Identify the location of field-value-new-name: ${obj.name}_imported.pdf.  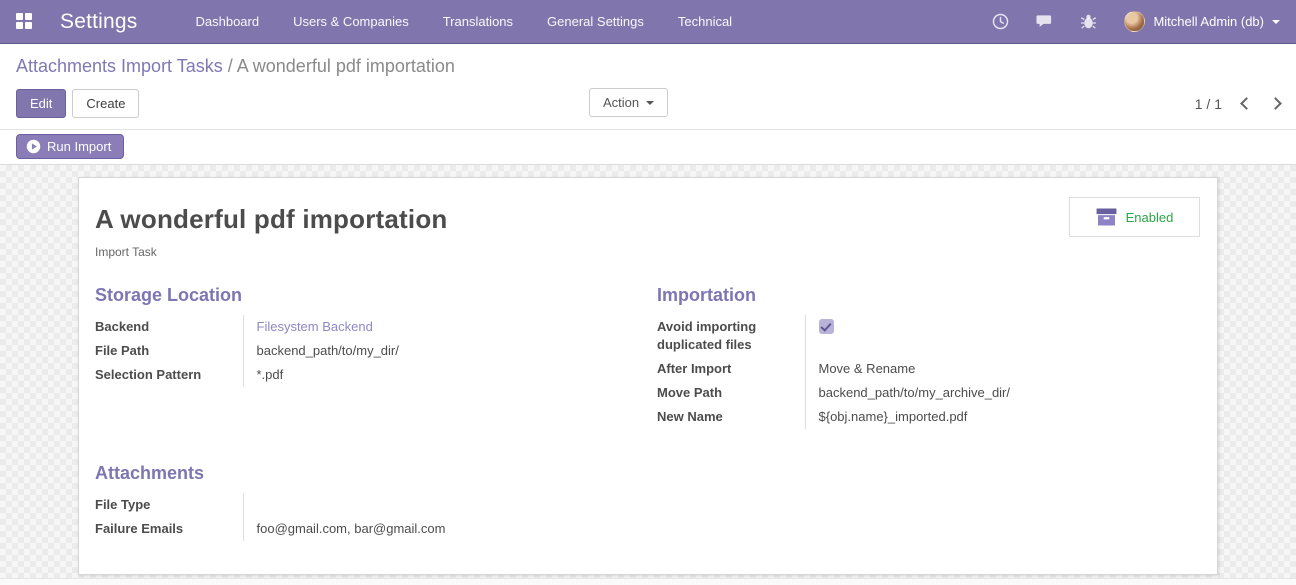
(983, 417).